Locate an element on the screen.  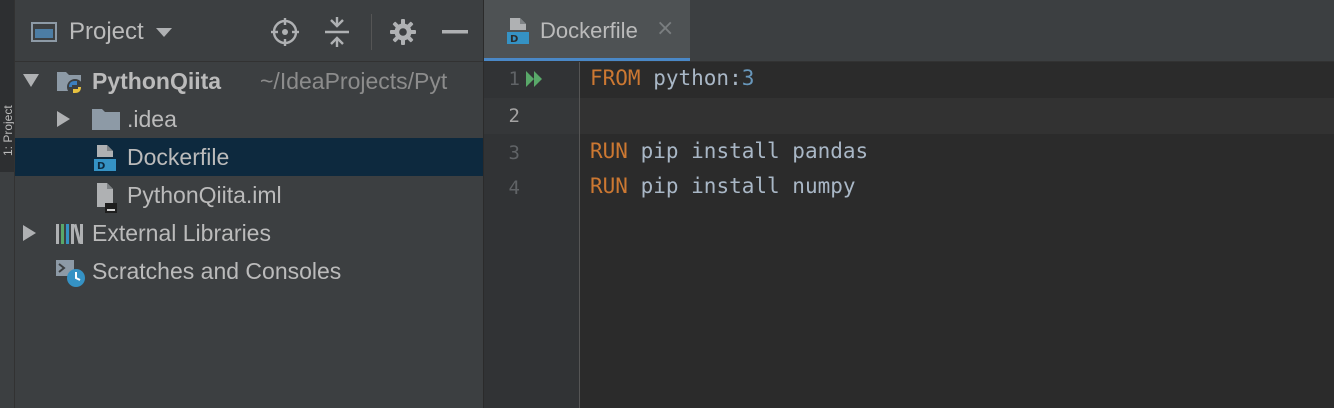
tab-label: Dockerfile is located at coordinates (589, 30).